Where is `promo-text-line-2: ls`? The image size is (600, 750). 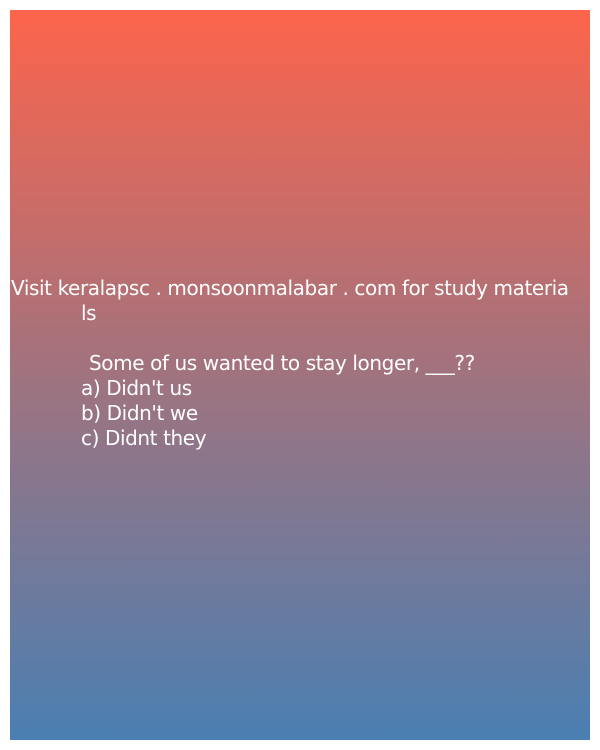
promo-text-line-2: ls is located at coordinates (89, 313).